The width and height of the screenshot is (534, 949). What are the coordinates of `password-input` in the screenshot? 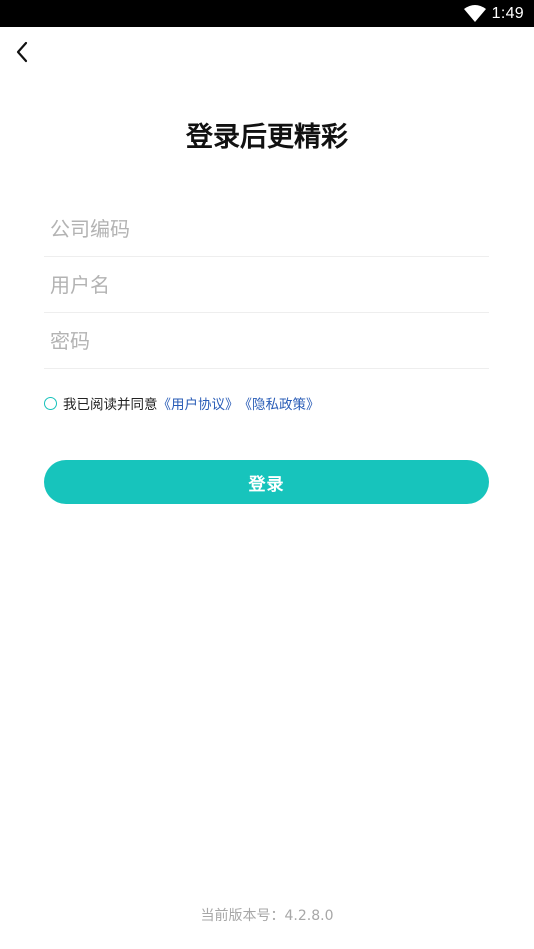 It's located at (266, 340).